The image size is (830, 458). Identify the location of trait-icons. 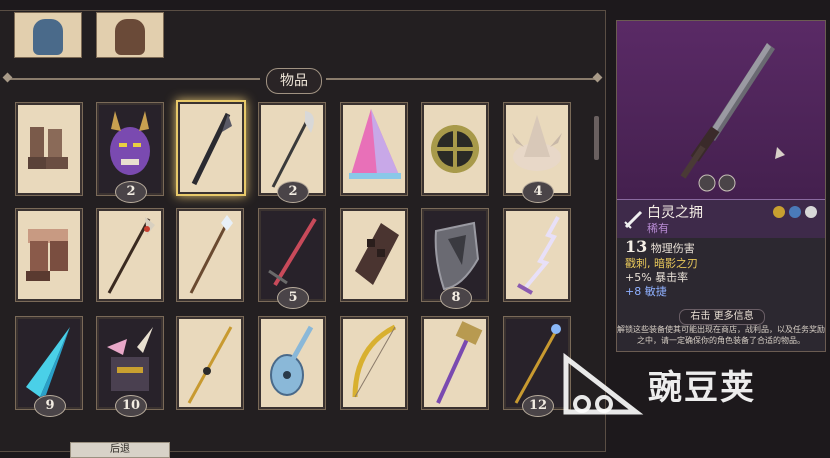
(795, 212).